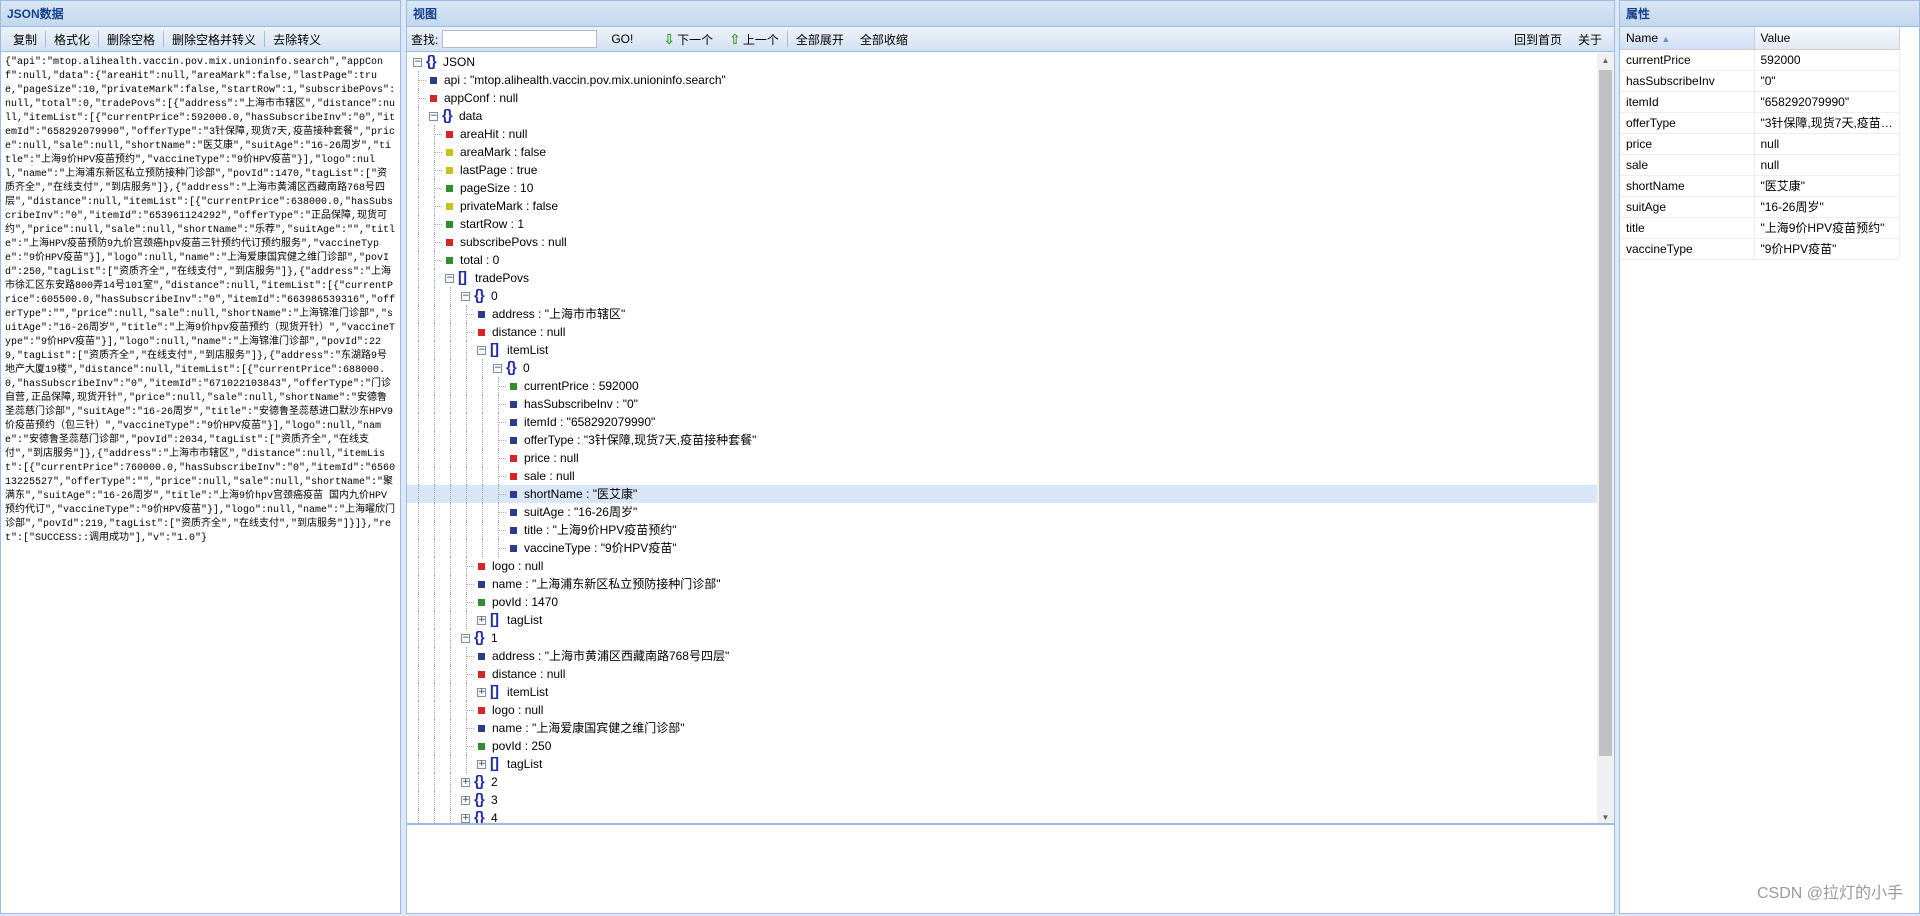  What do you see at coordinates (1605, 60) in the screenshot?
I see `scroll-up-icon: ▲` at bounding box center [1605, 60].